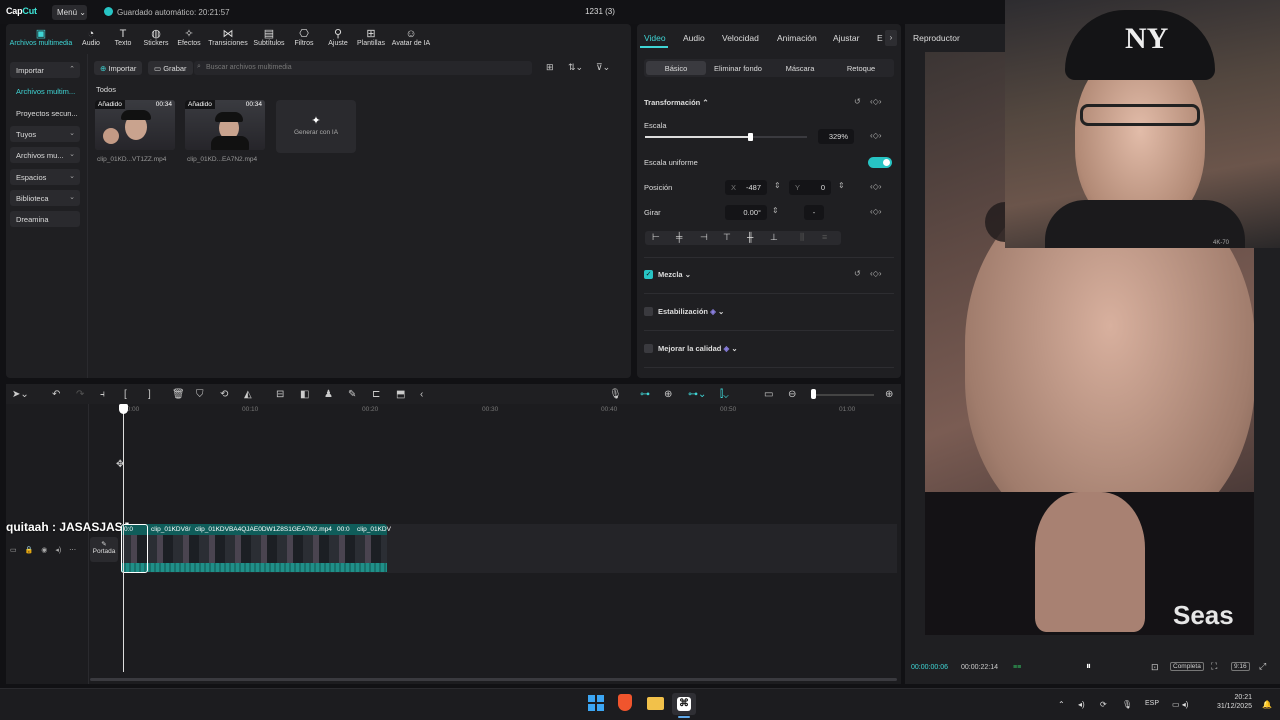 Image resolution: width=1280 pixels, height=720 pixels. Describe the element at coordinates (656, 237) in the screenshot. I see `align-left-icon: ⊢` at that location.